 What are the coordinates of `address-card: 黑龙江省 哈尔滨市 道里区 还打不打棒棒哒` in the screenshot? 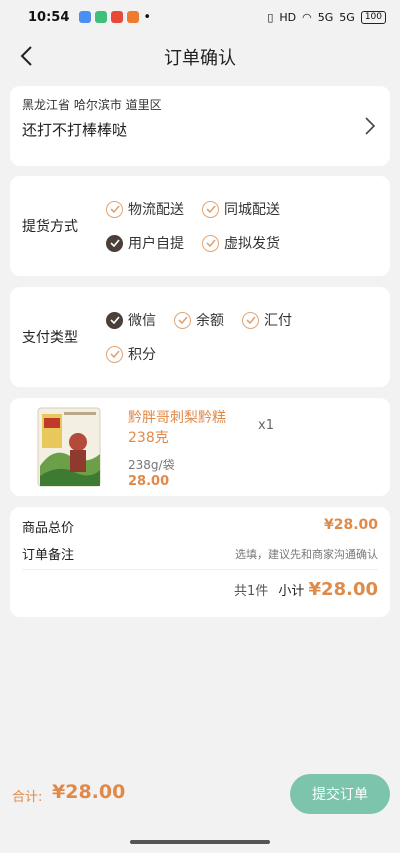 It's located at (200, 126).